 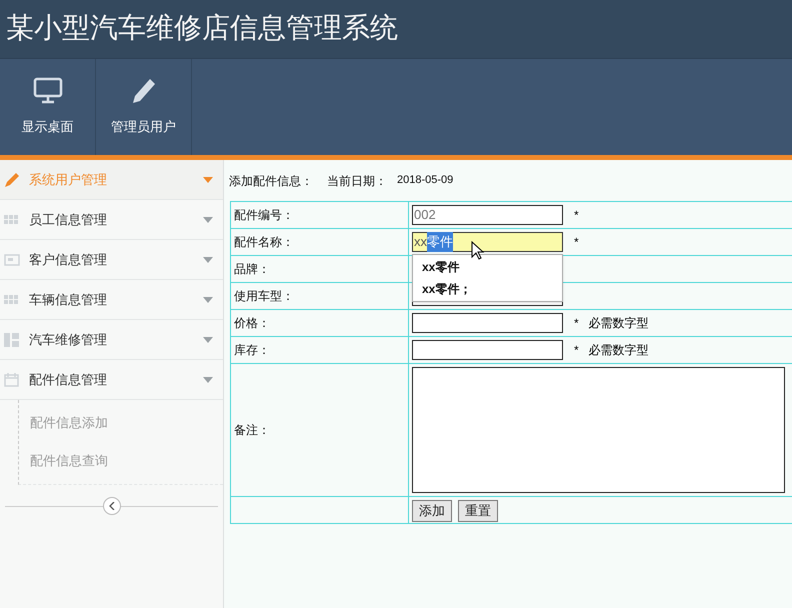 What do you see at coordinates (598, 430) in the screenshot?
I see `textarea-field` at bounding box center [598, 430].